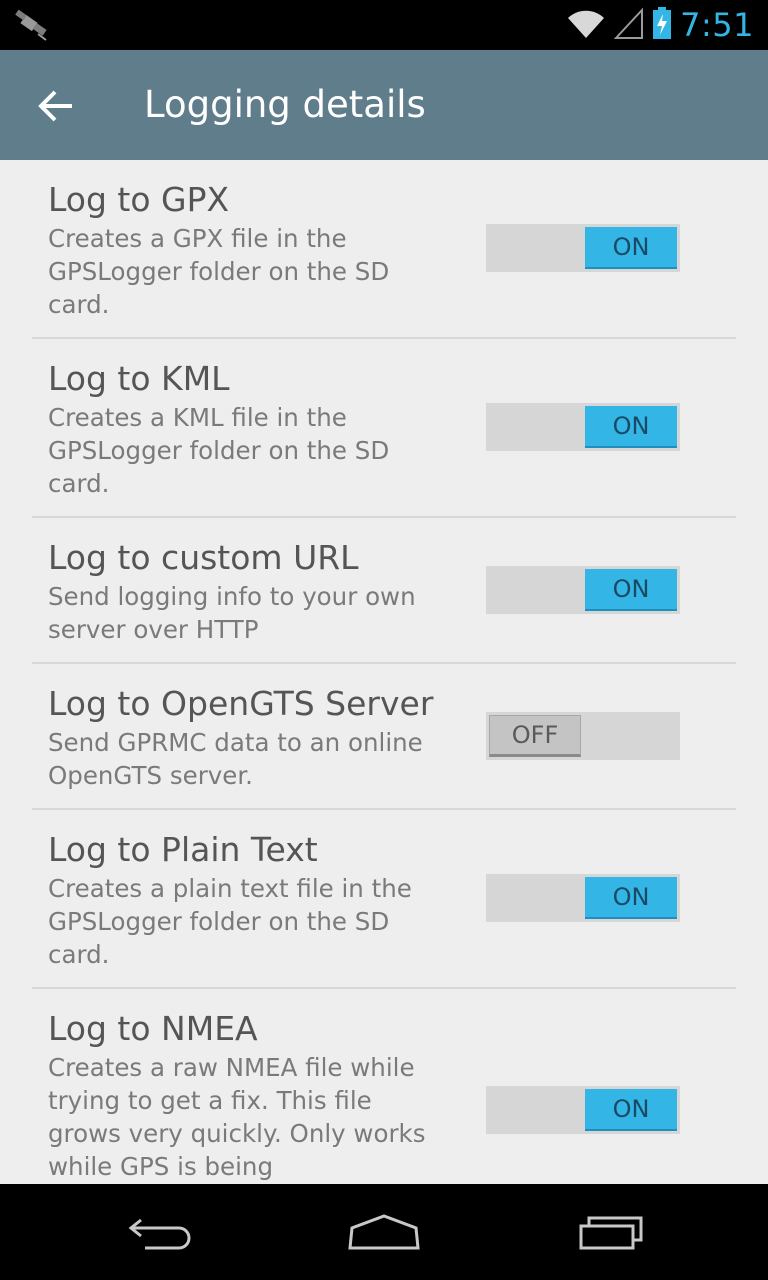  Describe the element at coordinates (285, 104) in the screenshot. I see `page-title: Logging details` at that location.